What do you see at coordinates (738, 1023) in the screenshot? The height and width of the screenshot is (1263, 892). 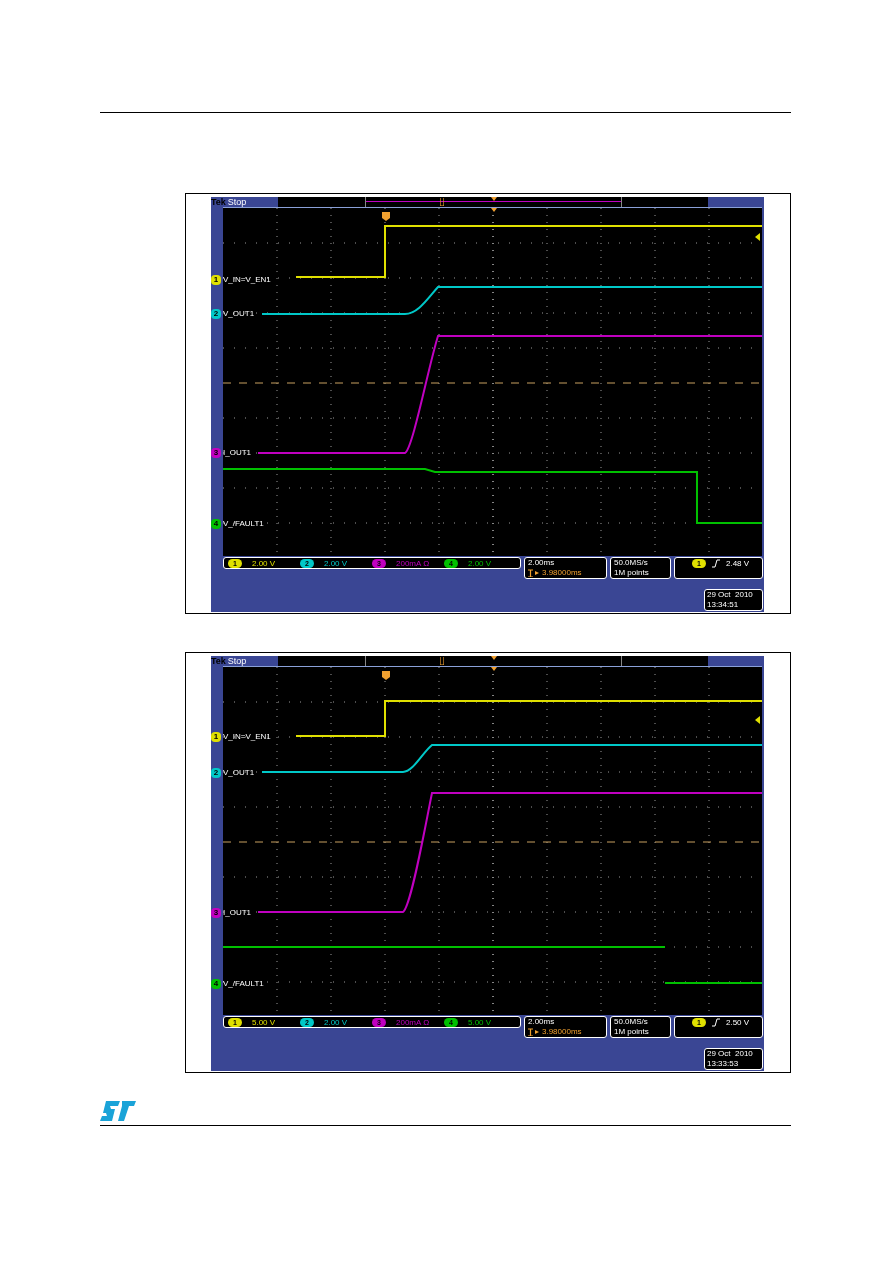 I see `trigger-level: 2.50 V` at bounding box center [738, 1023].